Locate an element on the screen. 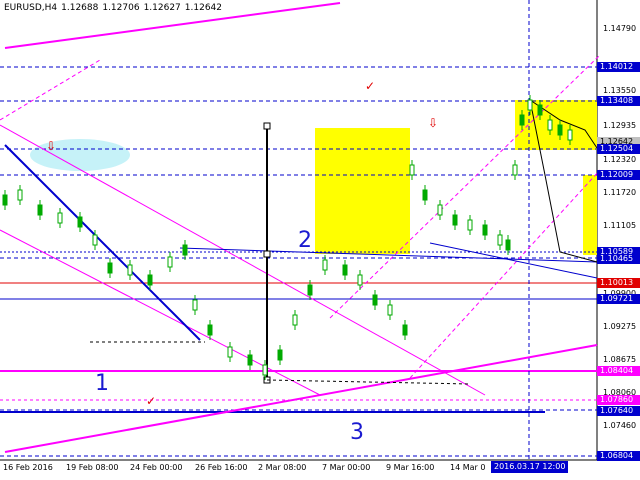  price-label: 1.11105 is located at coordinates (620, 225).